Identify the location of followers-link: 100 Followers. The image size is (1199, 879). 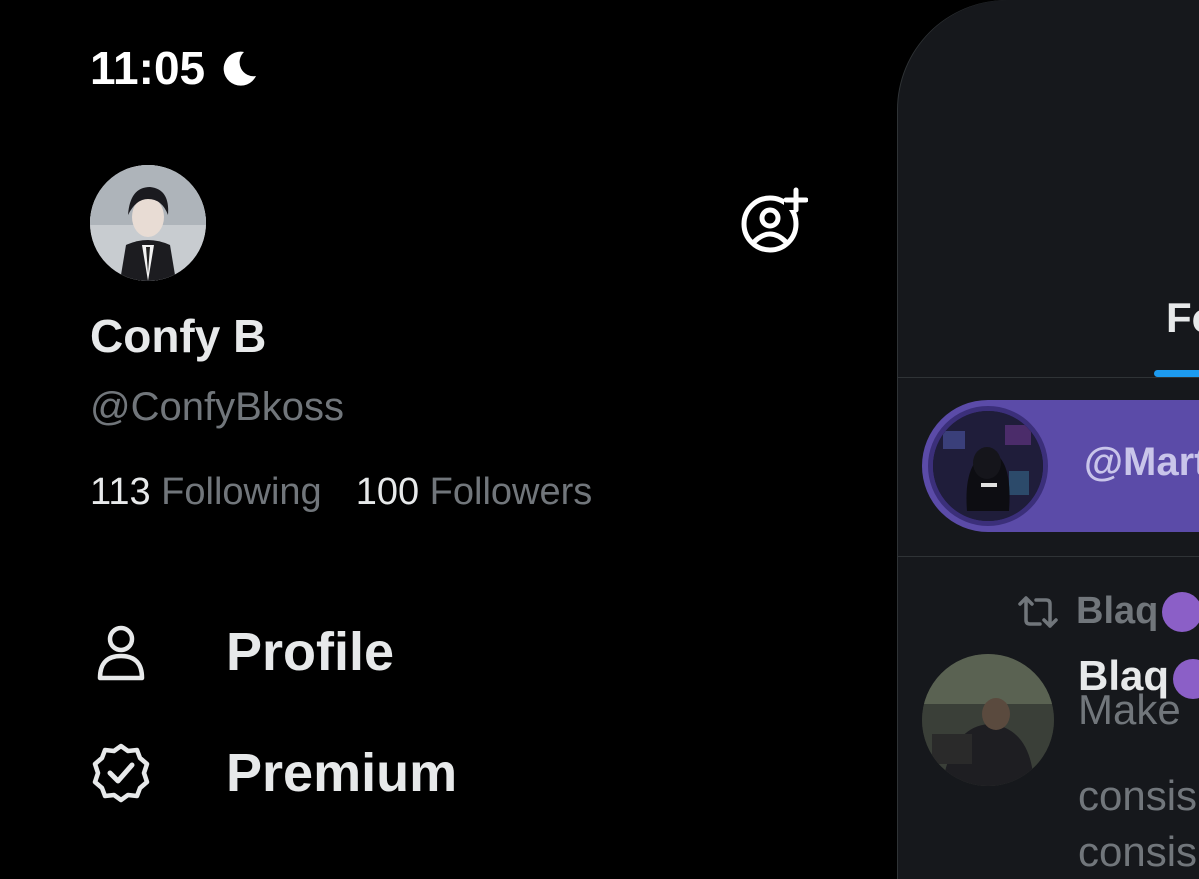
(474, 492).